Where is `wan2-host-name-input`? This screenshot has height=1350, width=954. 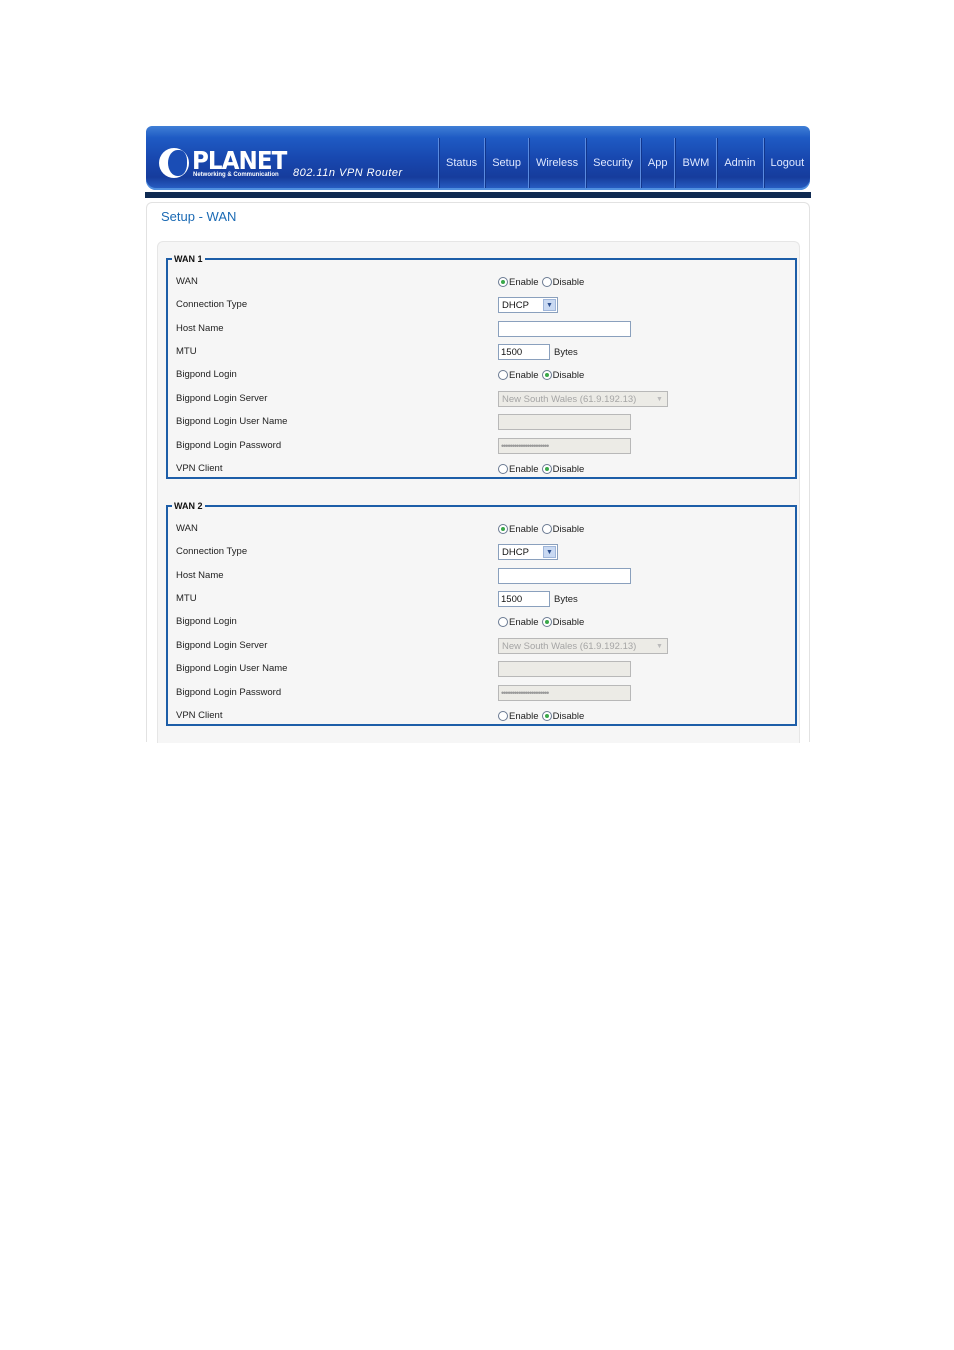
wan2-host-name-input is located at coordinates (564, 576).